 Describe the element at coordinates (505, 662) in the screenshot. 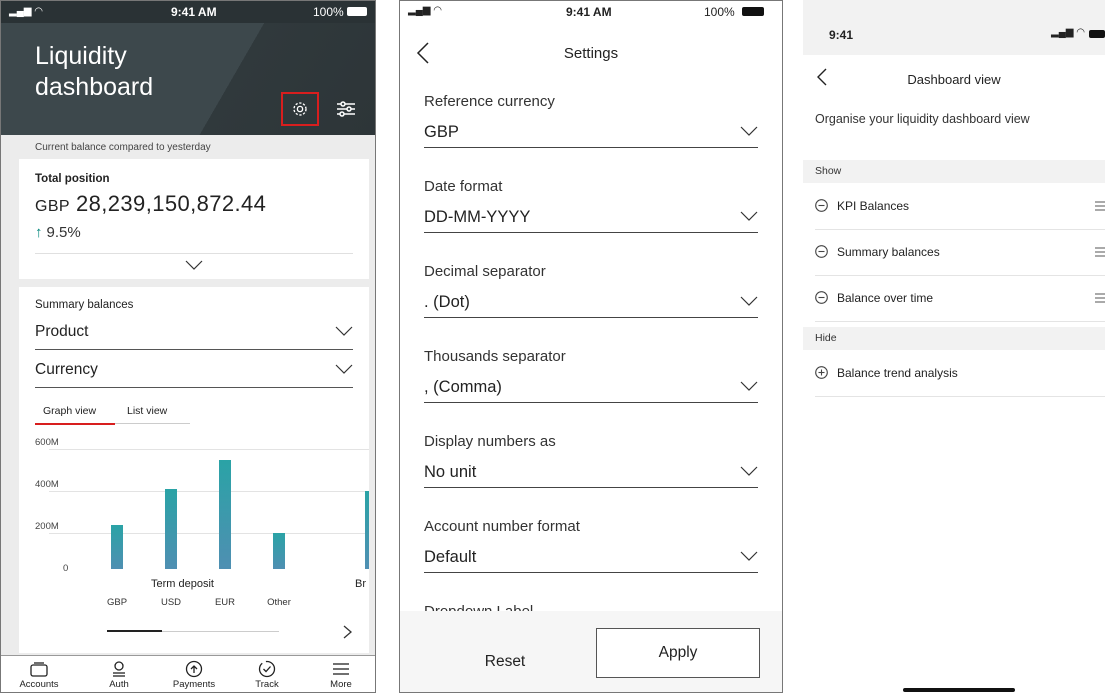

I see `reset-button: Reset` at that location.